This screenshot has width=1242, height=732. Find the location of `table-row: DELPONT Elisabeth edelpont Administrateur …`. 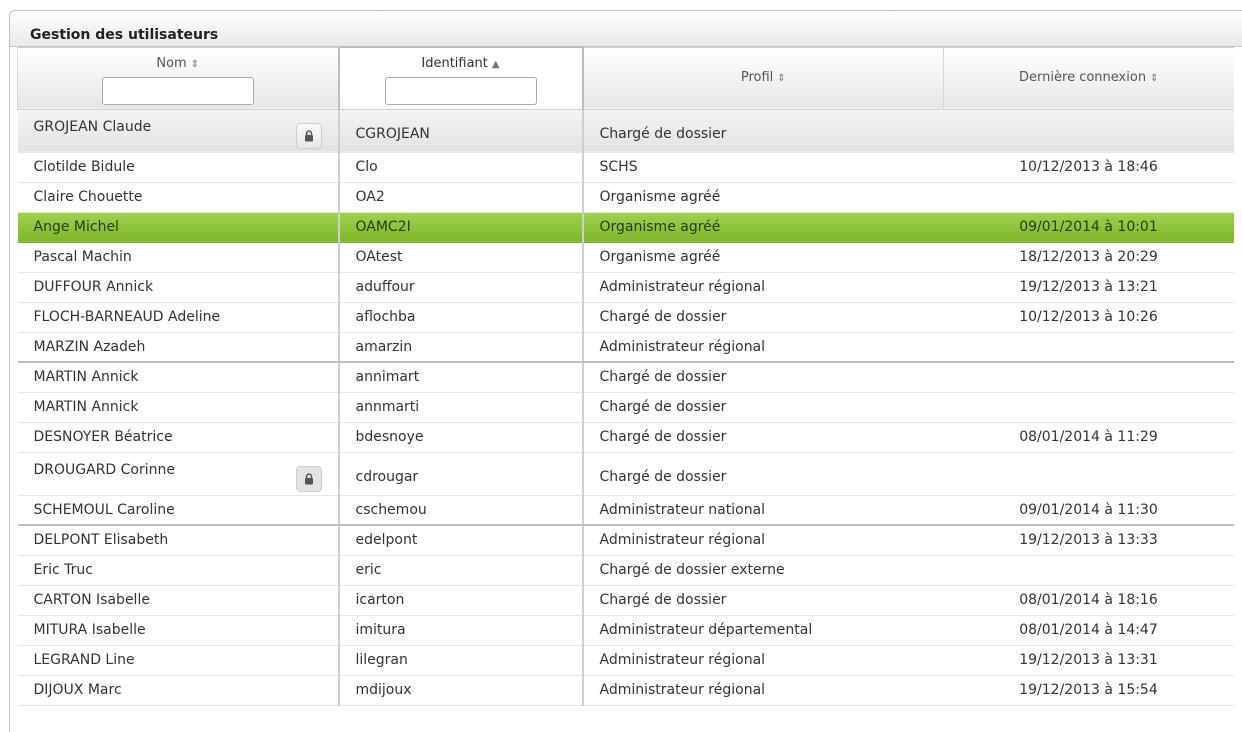

table-row: DELPONT Elisabeth edelpont Administrateur … is located at coordinates (625, 540).